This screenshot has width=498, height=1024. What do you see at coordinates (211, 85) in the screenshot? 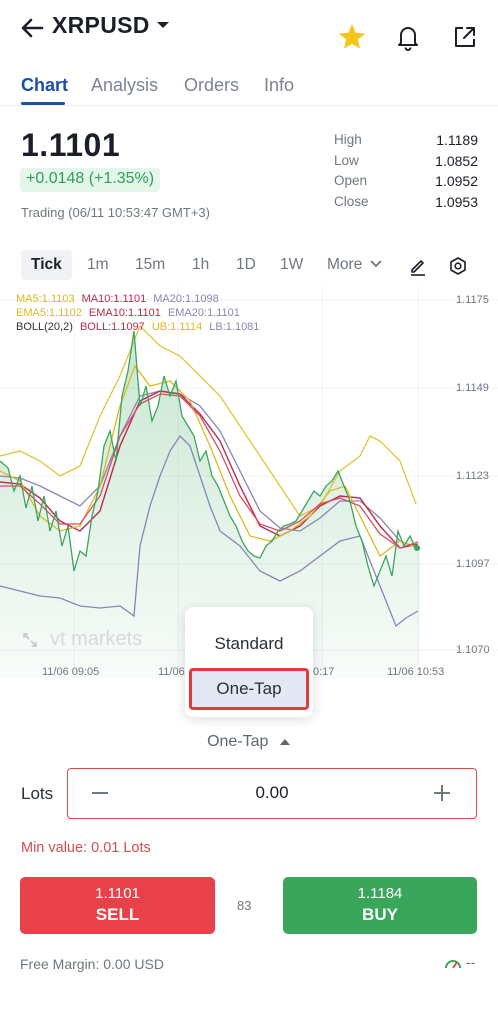
I see `tab-orders: Orders` at bounding box center [211, 85].